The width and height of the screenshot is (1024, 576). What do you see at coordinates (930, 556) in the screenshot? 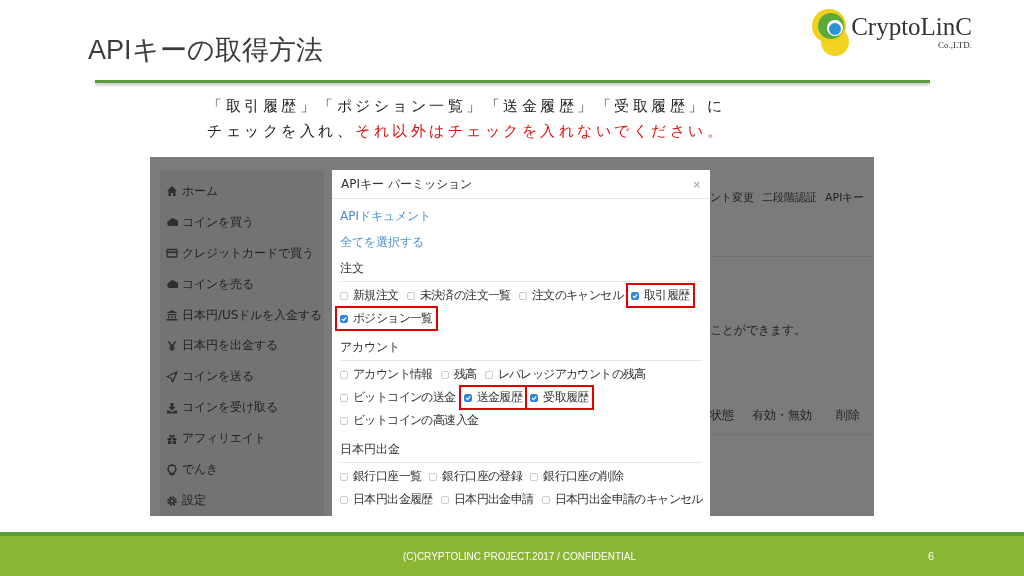
I see `page-number: 6` at bounding box center [930, 556].